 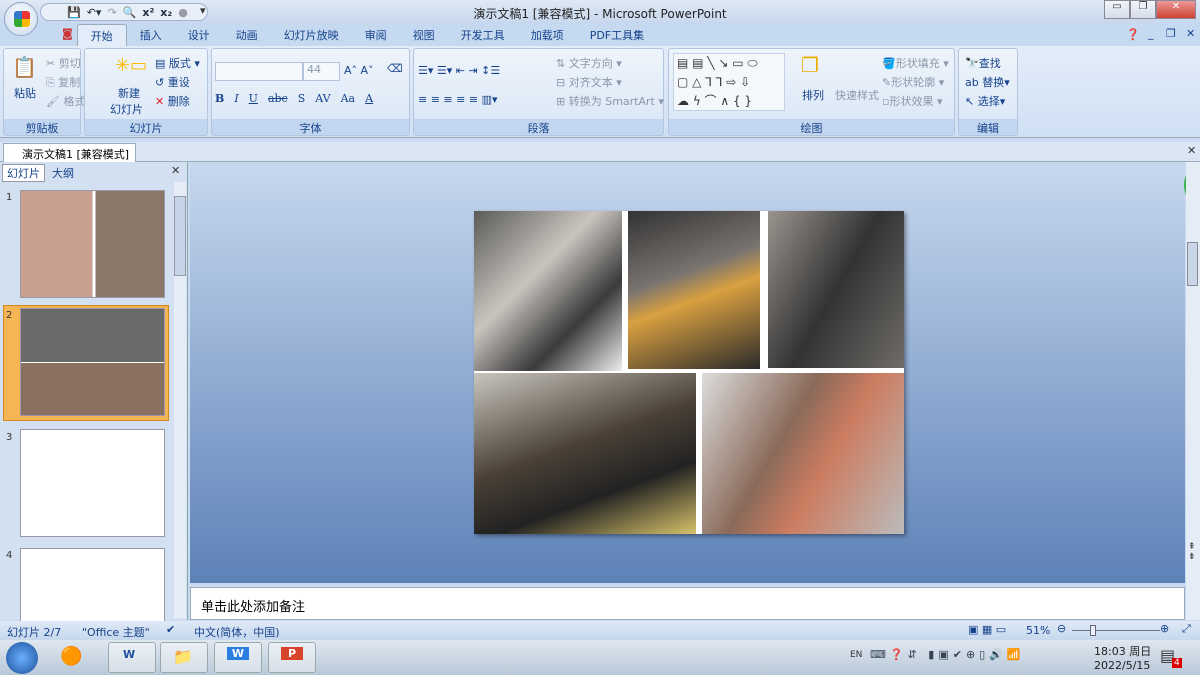 What do you see at coordinates (483, 35) in the screenshot?
I see `tab-developer: 开发工具` at bounding box center [483, 35].